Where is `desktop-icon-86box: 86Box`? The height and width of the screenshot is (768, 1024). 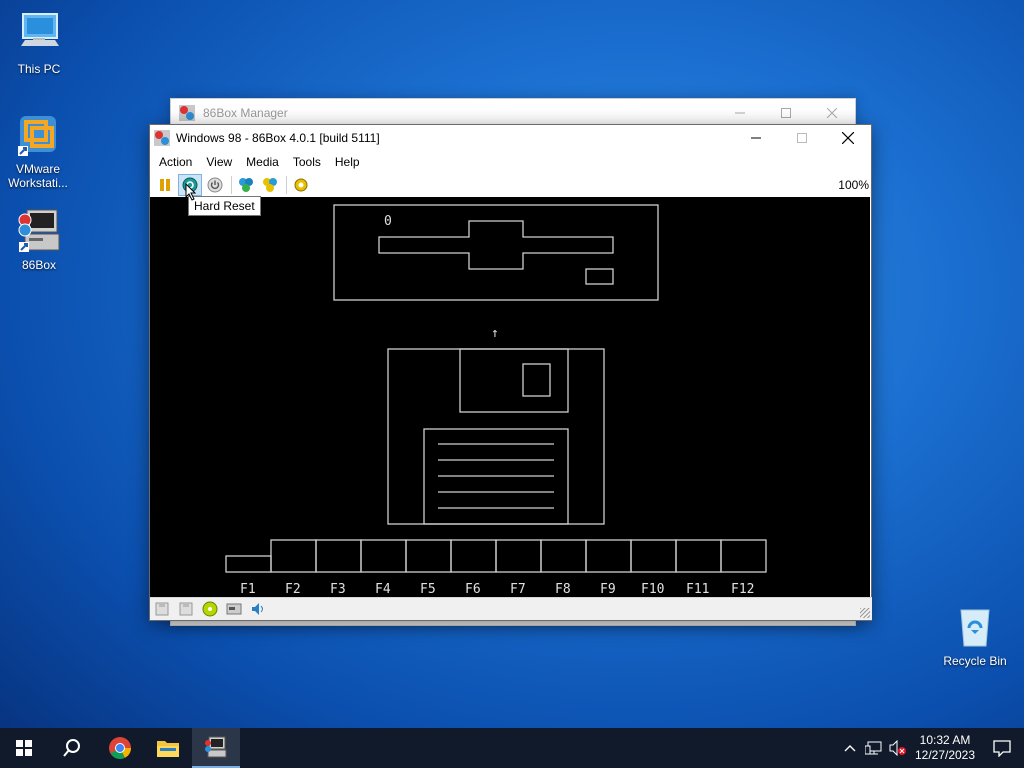
desktop-icon-86box: 86Box is located at coordinates (39, 239).